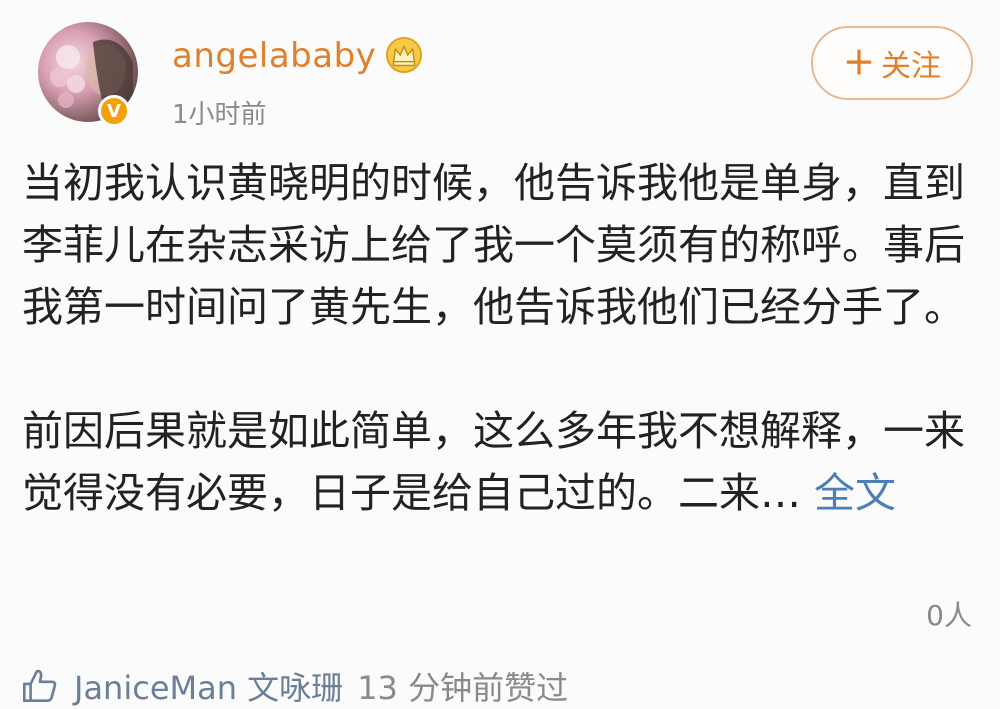  I want to click on view-count: 0人, so click(949, 615).